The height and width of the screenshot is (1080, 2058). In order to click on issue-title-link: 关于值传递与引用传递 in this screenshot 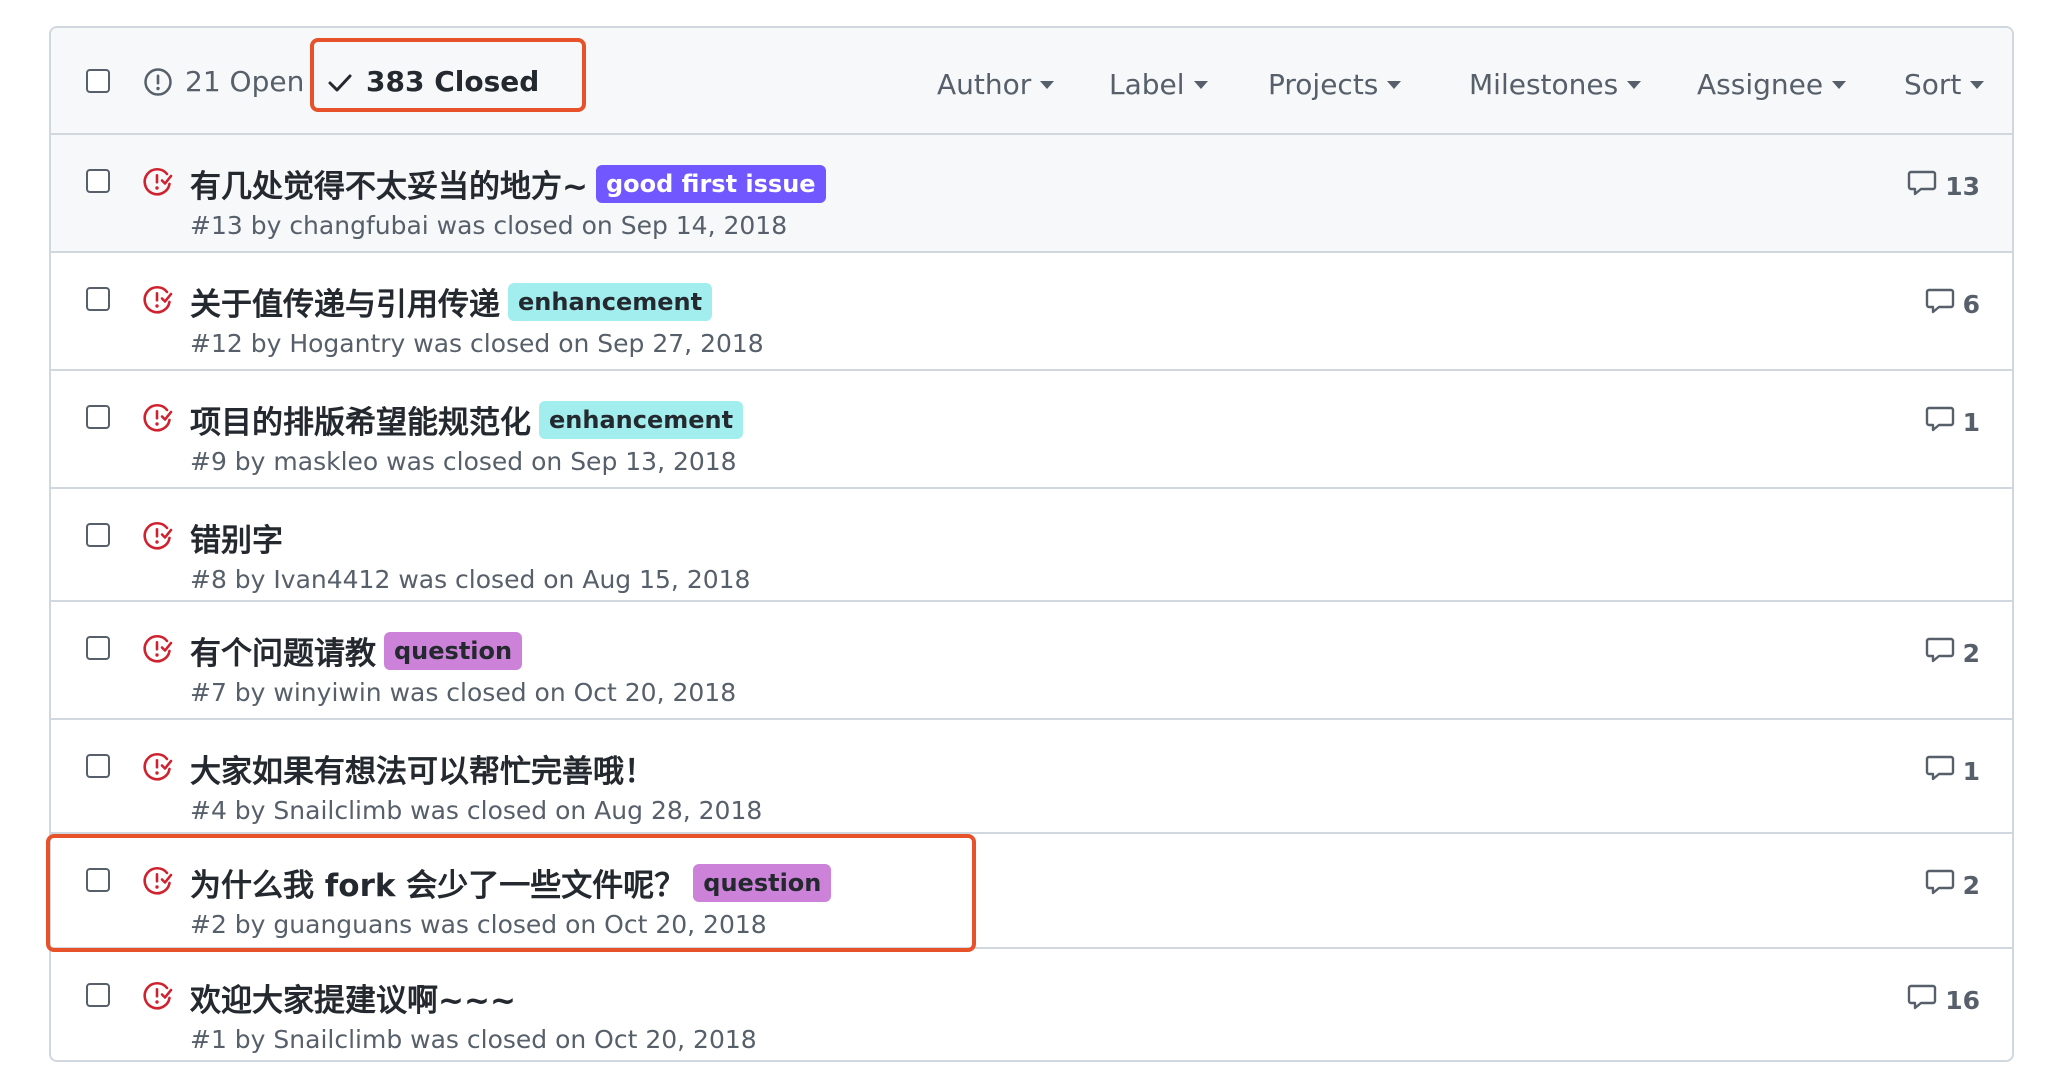, I will do `click(345, 301)`.